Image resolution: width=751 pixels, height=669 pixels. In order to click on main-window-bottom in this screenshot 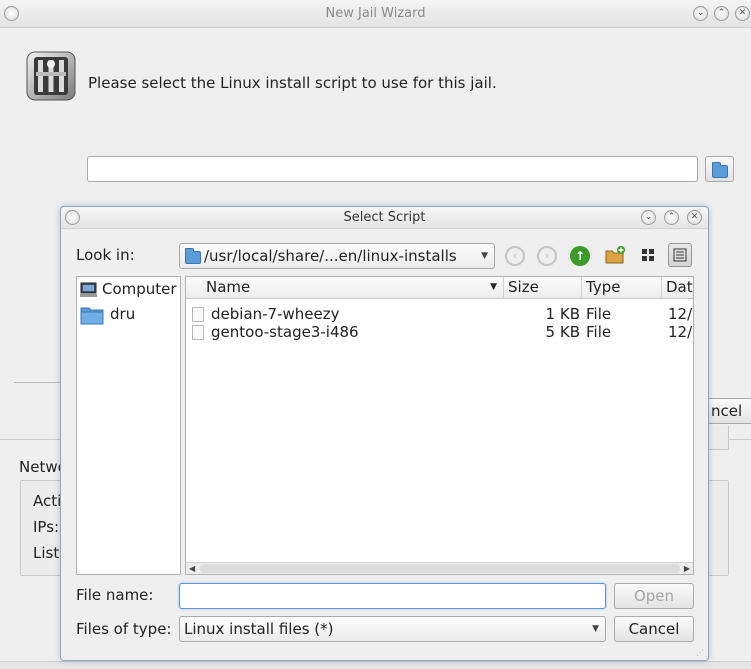, I will do `click(375, 665)`.